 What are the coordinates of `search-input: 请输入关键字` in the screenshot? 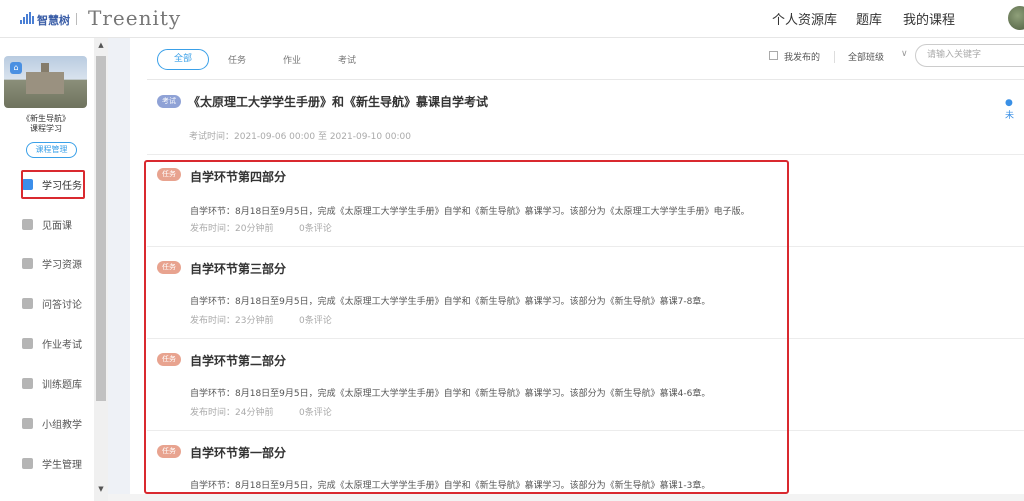 It's located at (969, 55).